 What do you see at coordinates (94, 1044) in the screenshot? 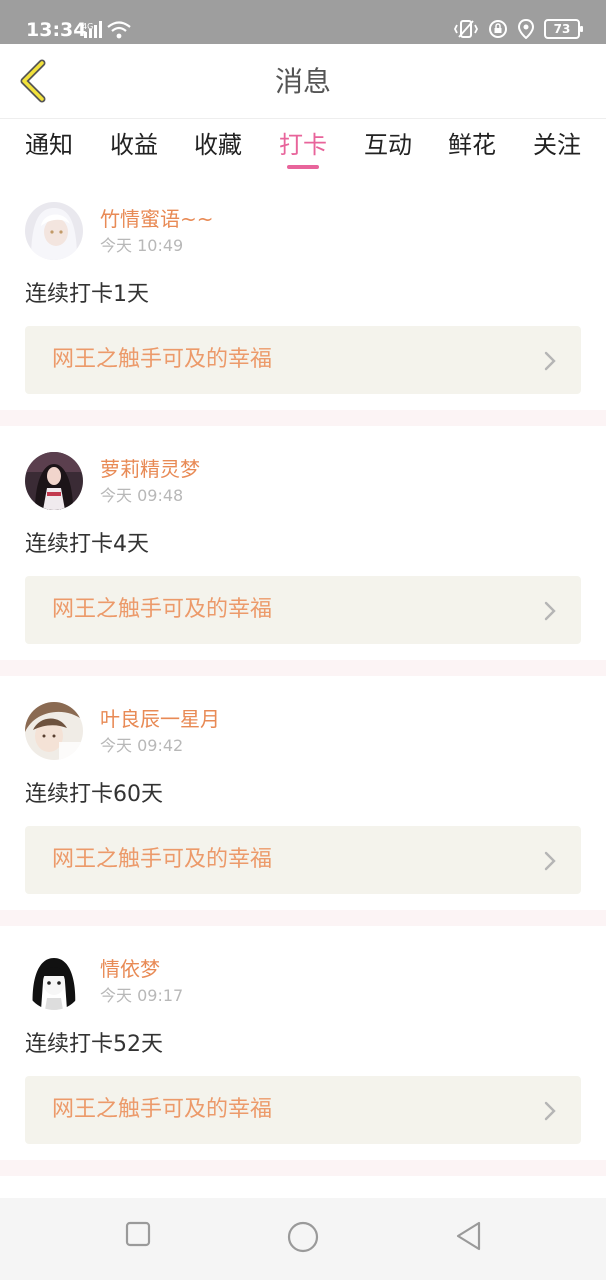
I see `checkin-text: 连续打卡52天` at bounding box center [94, 1044].